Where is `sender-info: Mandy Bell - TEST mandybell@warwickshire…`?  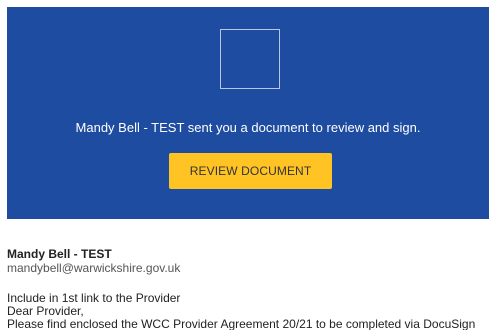
sender-info: Mandy Bell - TEST mandybell@warwickshire… is located at coordinates (93, 261).